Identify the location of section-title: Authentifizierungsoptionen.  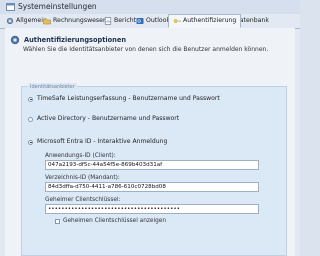
(75, 40).